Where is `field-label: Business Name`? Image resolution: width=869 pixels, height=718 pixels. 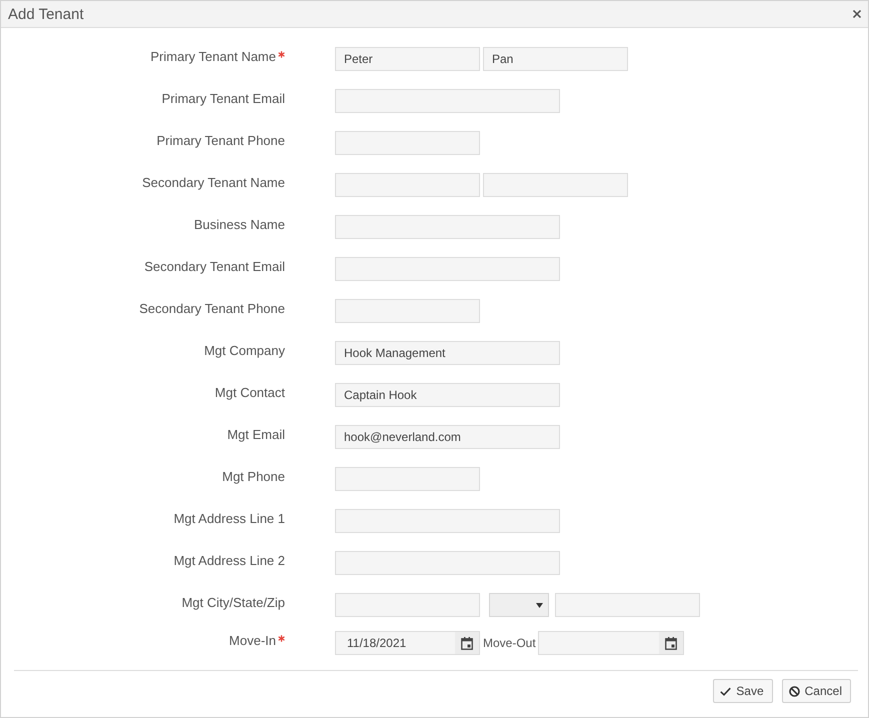 field-label: Business Name is located at coordinates (239, 225).